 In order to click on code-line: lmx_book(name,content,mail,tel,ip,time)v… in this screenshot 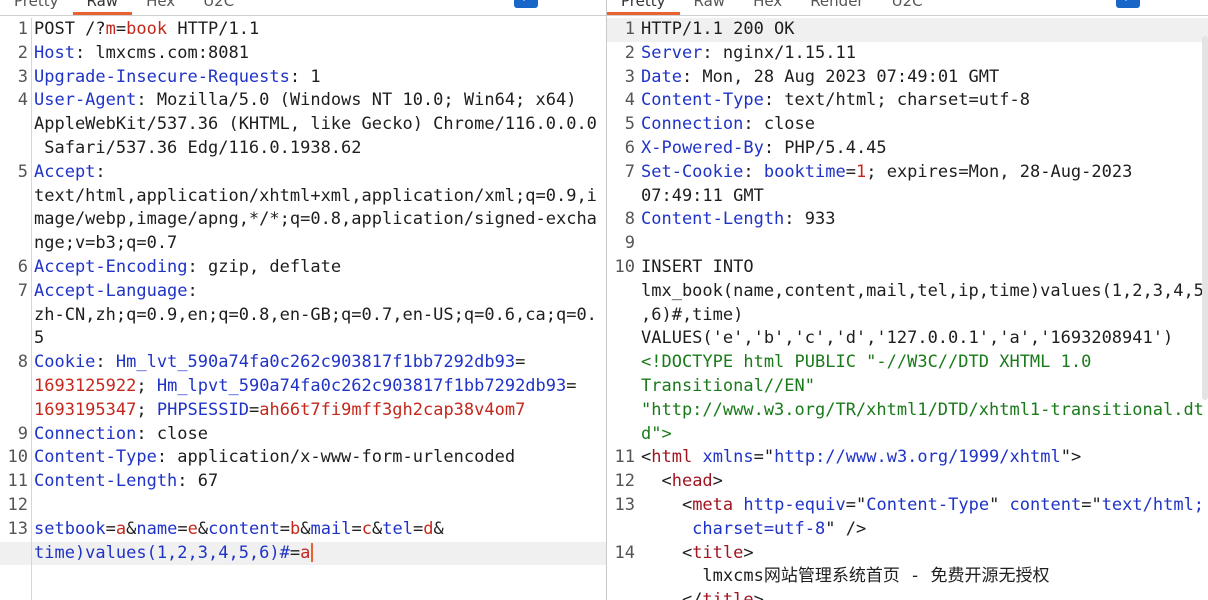, I will do `click(907, 292)`.